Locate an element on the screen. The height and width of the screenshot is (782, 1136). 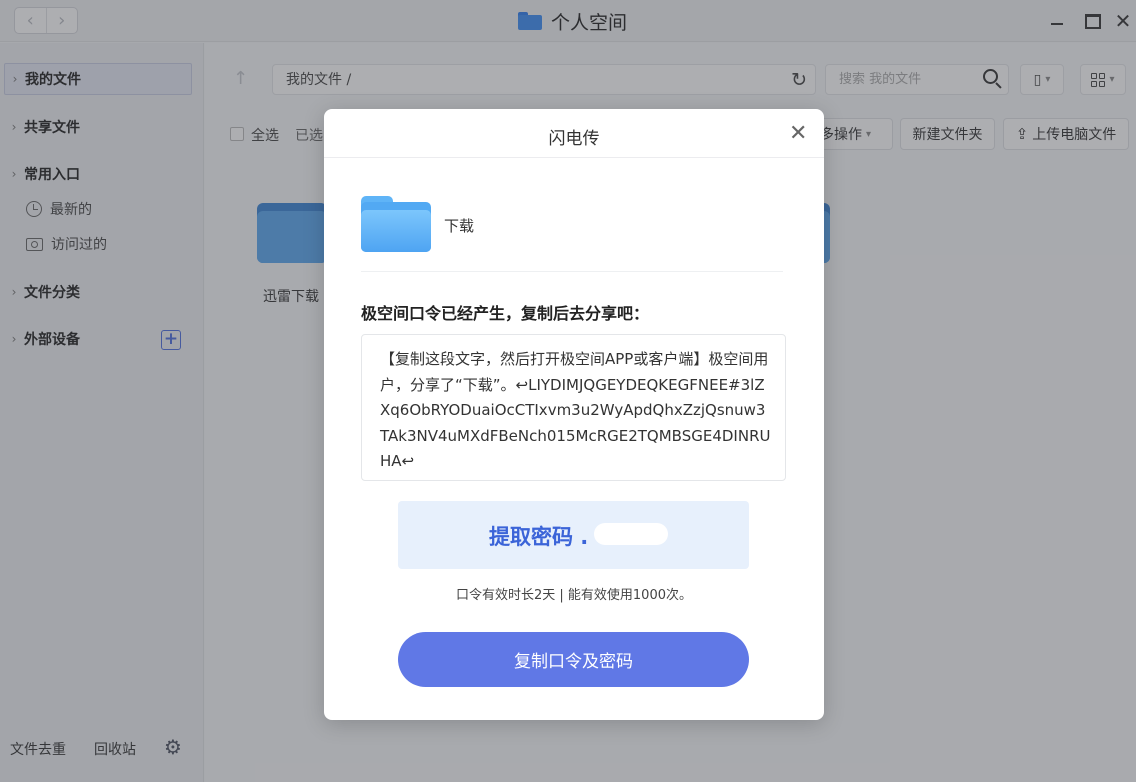
password-box: 提取密码 . is located at coordinates (573, 535).